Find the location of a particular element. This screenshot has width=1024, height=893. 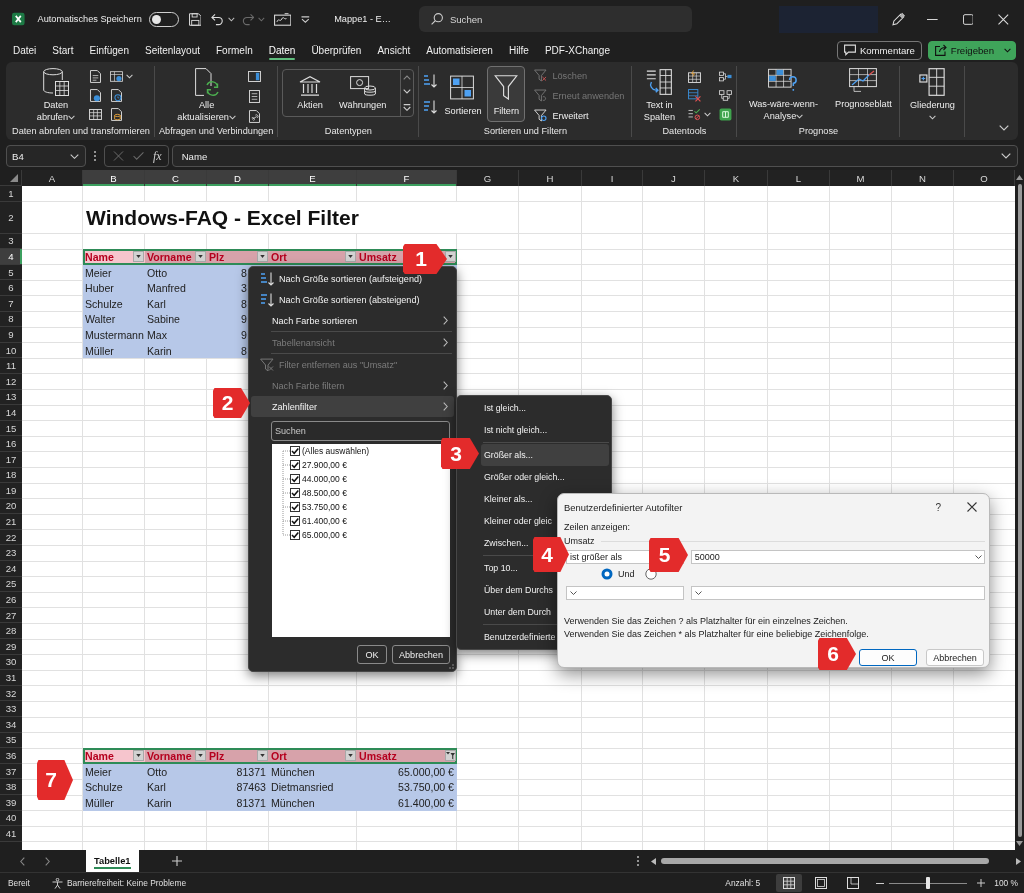

table-cell: Mustermann is located at coordinates (114, 335).